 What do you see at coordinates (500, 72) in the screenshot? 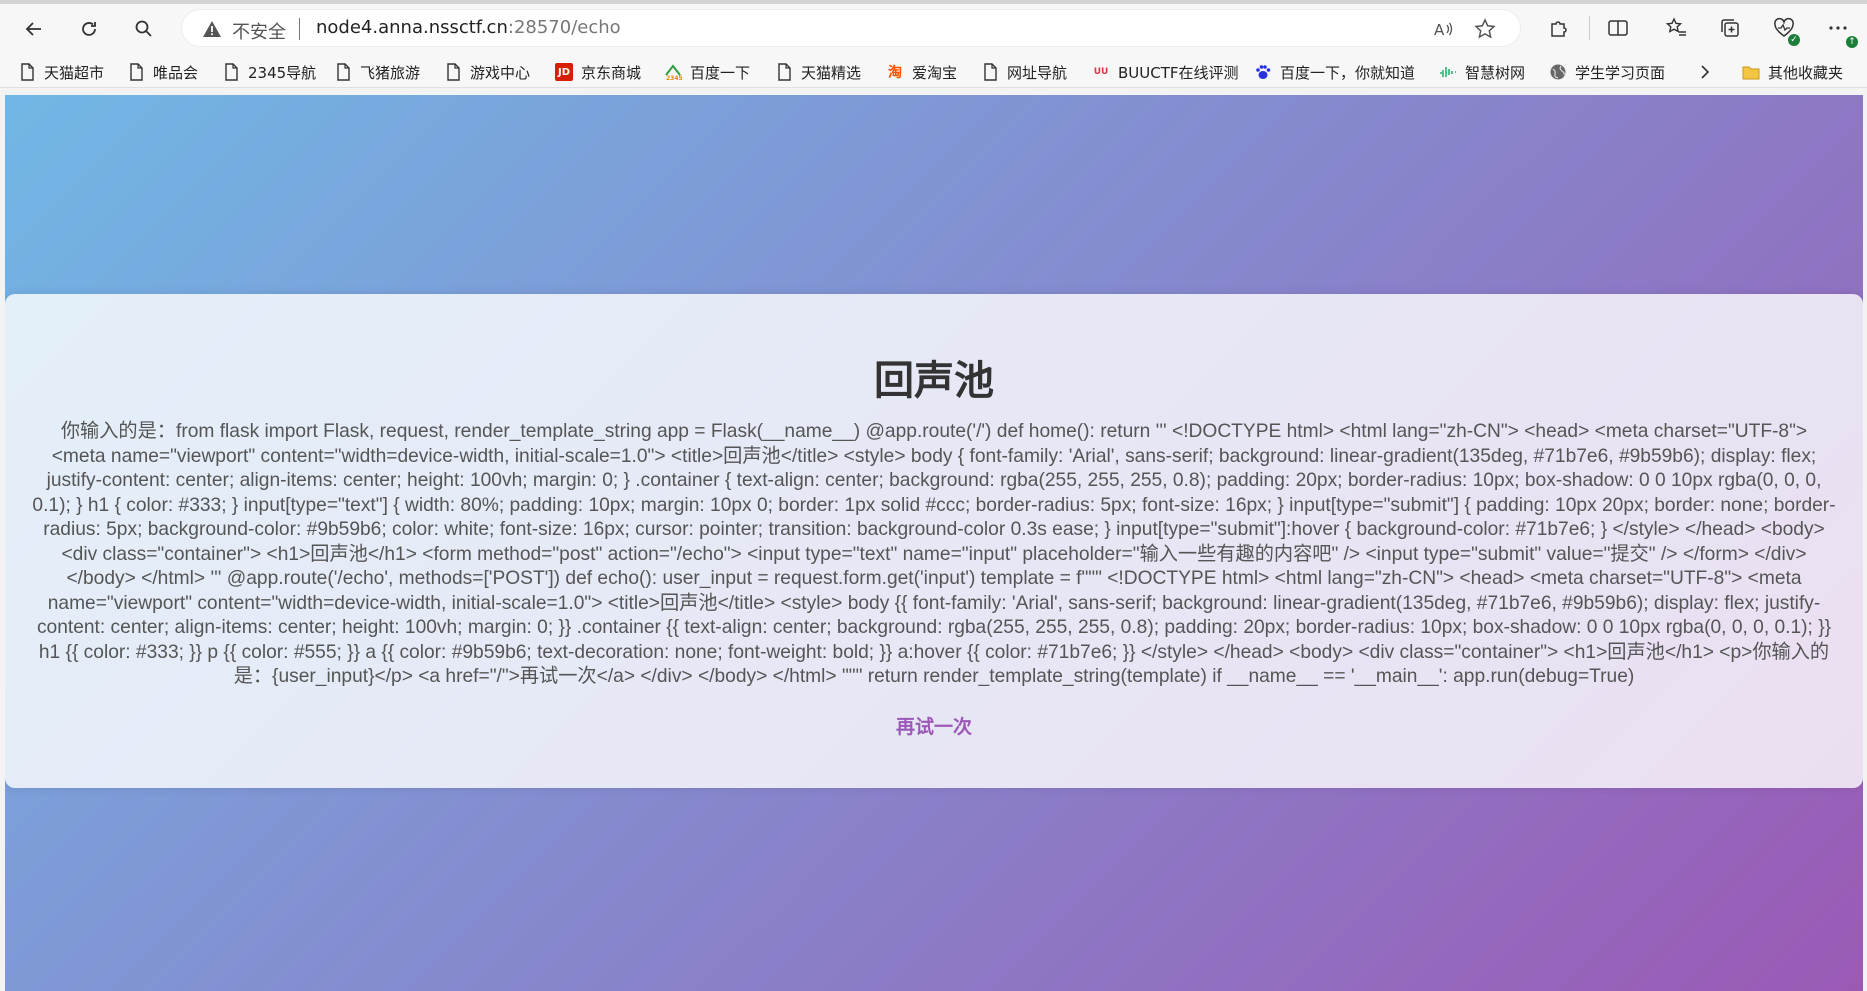
I see `bookmark-label: 游戏中心` at bounding box center [500, 72].